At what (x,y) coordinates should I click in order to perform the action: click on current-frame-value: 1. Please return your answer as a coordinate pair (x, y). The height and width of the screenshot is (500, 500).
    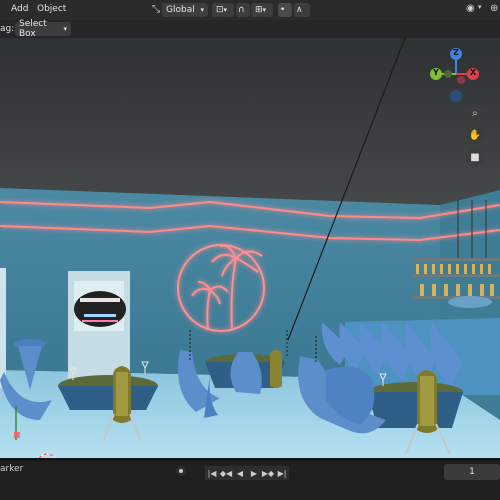
    Looking at the image, I should click on (472, 472).